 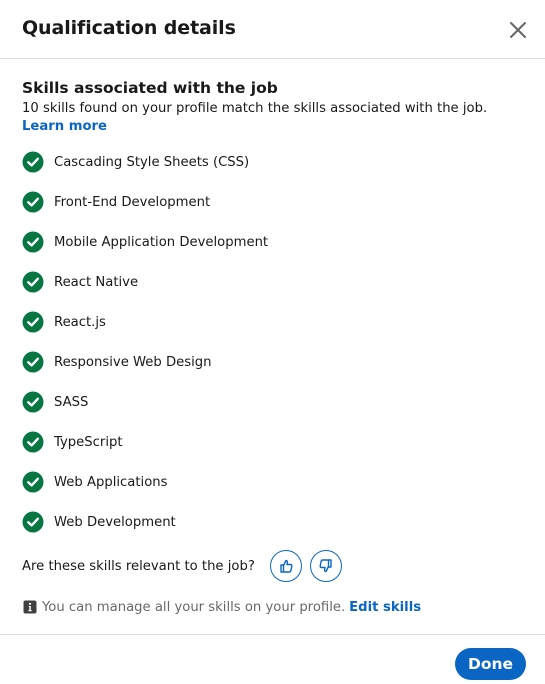 What do you see at coordinates (272, 29) in the screenshot?
I see `dialog-header: Qualification details` at bounding box center [272, 29].